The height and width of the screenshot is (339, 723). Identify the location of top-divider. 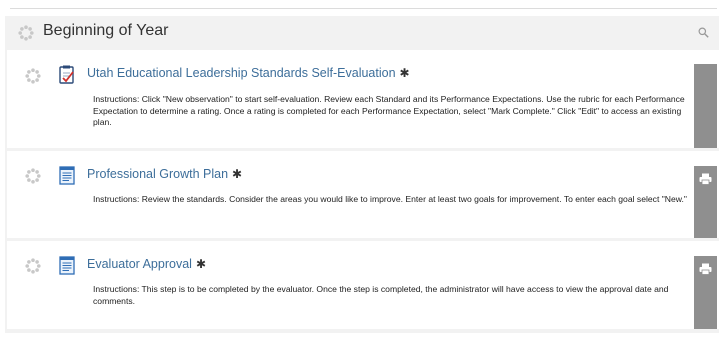
(363, 8).